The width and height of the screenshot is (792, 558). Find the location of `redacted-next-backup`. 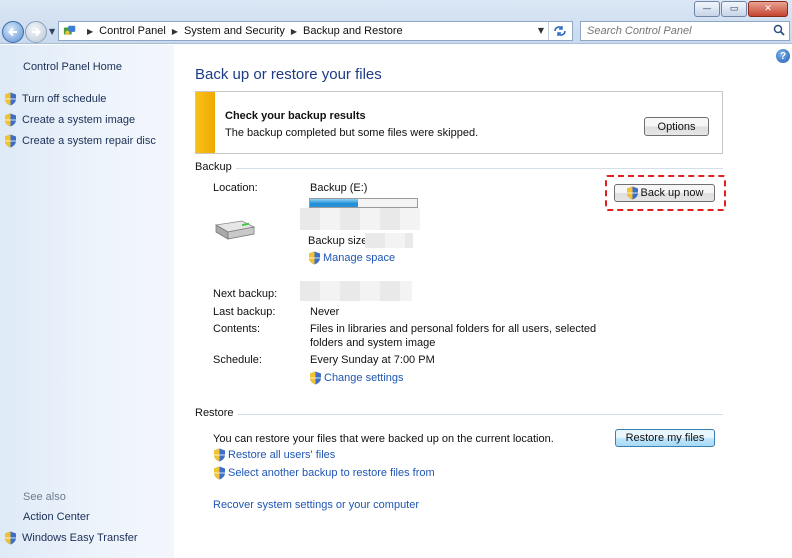

redacted-next-backup is located at coordinates (356, 291).